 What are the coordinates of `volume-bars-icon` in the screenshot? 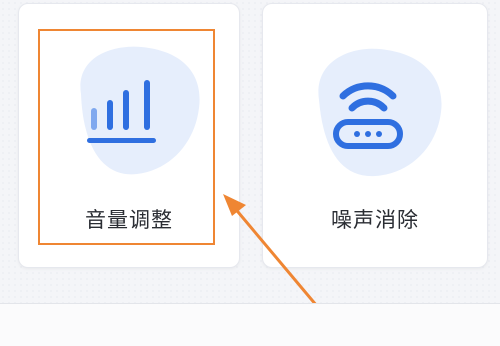 It's located at (121, 111).